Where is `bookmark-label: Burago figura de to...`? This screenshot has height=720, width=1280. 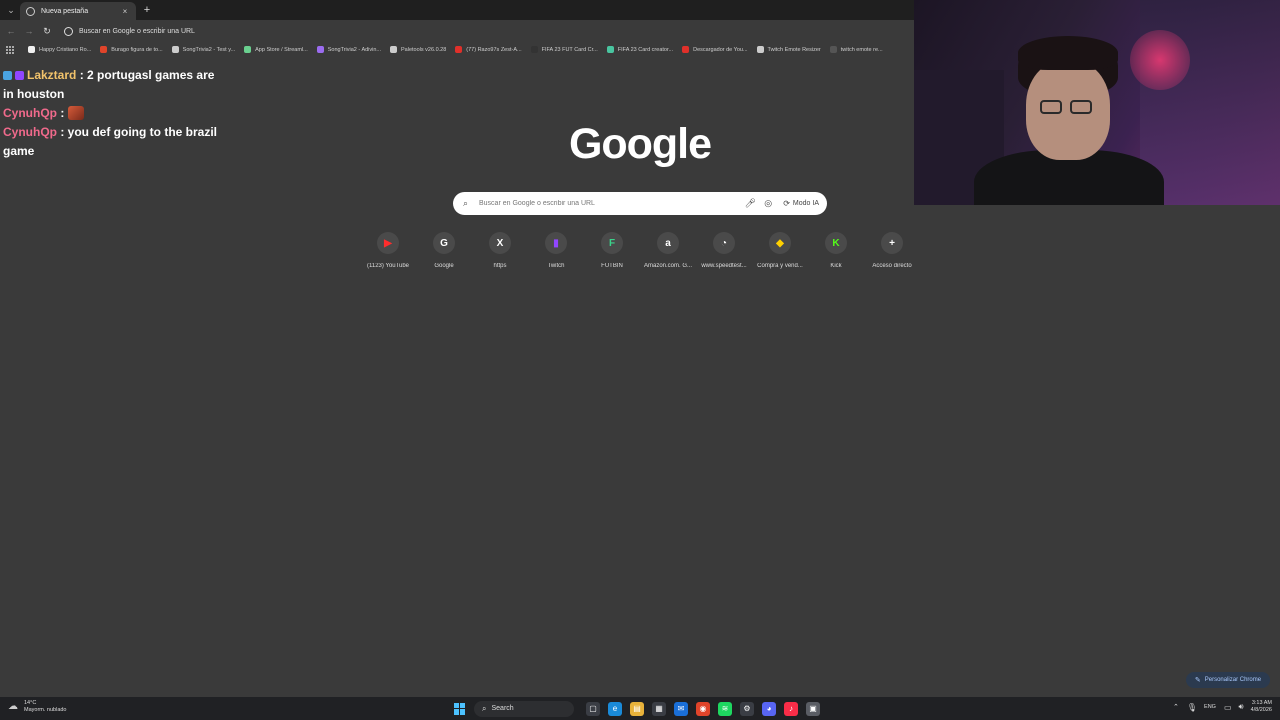 bookmark-label: Burago figura de to... is located at coordinates (137, 49).